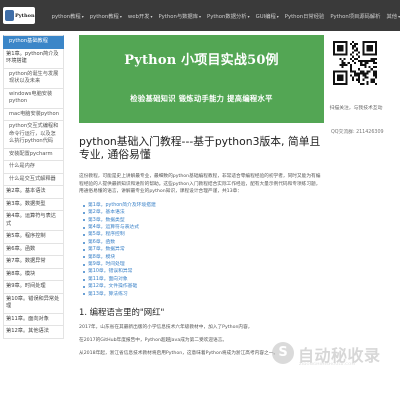 The height and width of the screenshot is (400, 400). I want to click on qr-code, so click(355, 63).